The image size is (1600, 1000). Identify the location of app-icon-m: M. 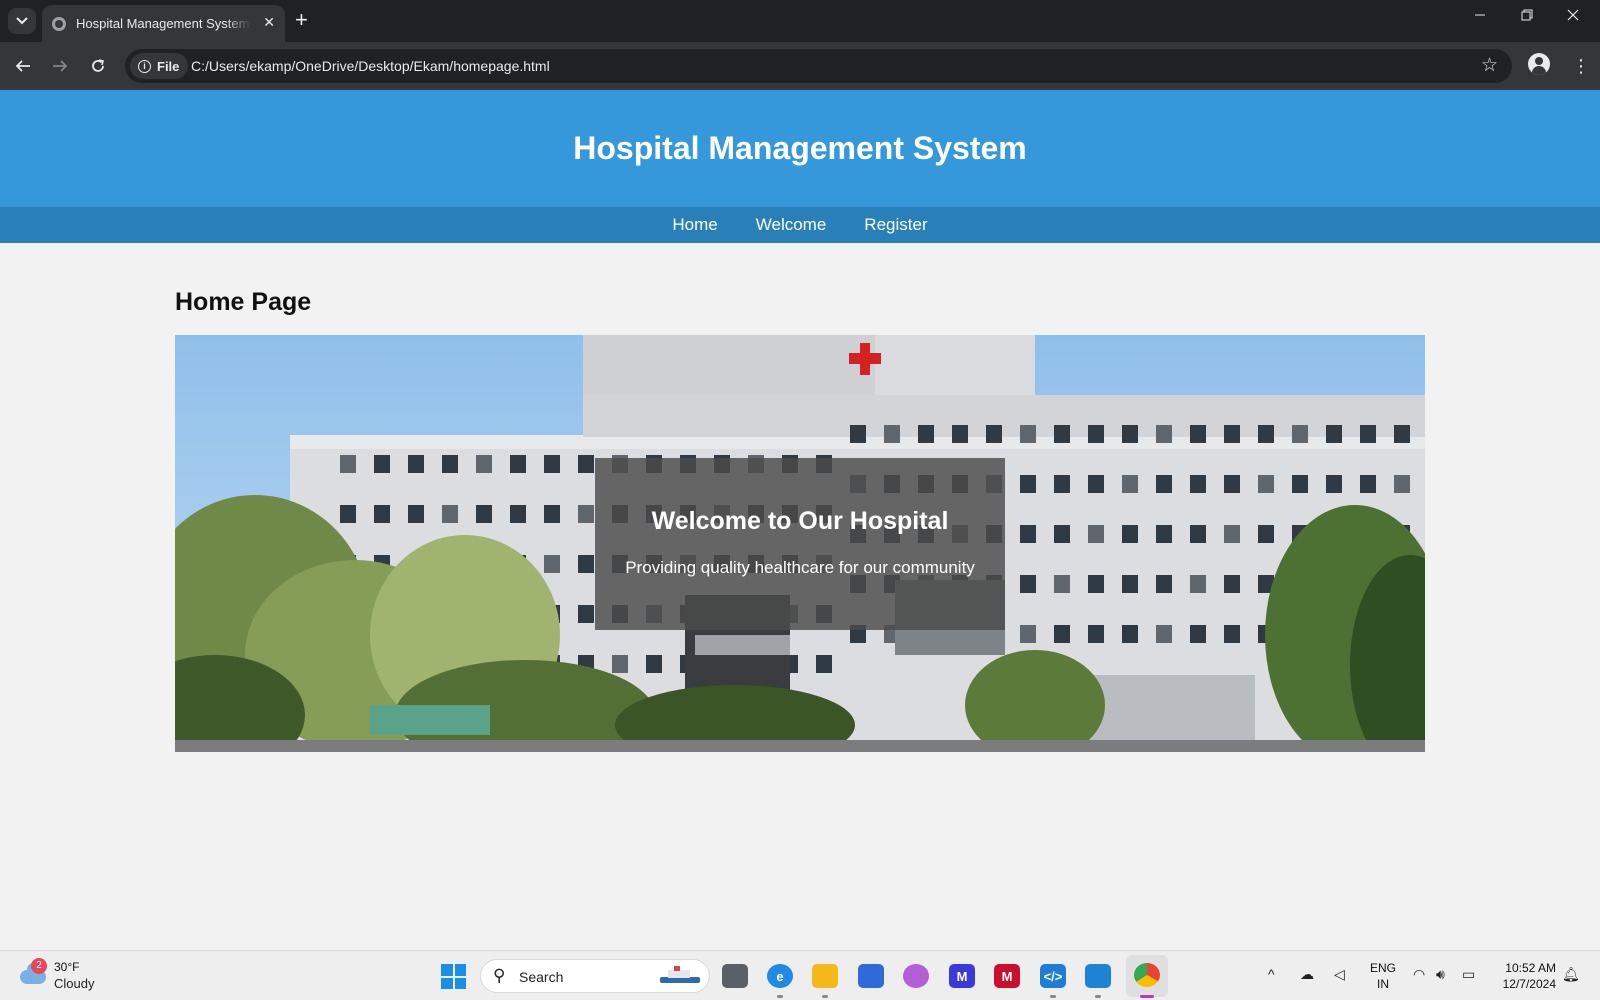
(962, 976).